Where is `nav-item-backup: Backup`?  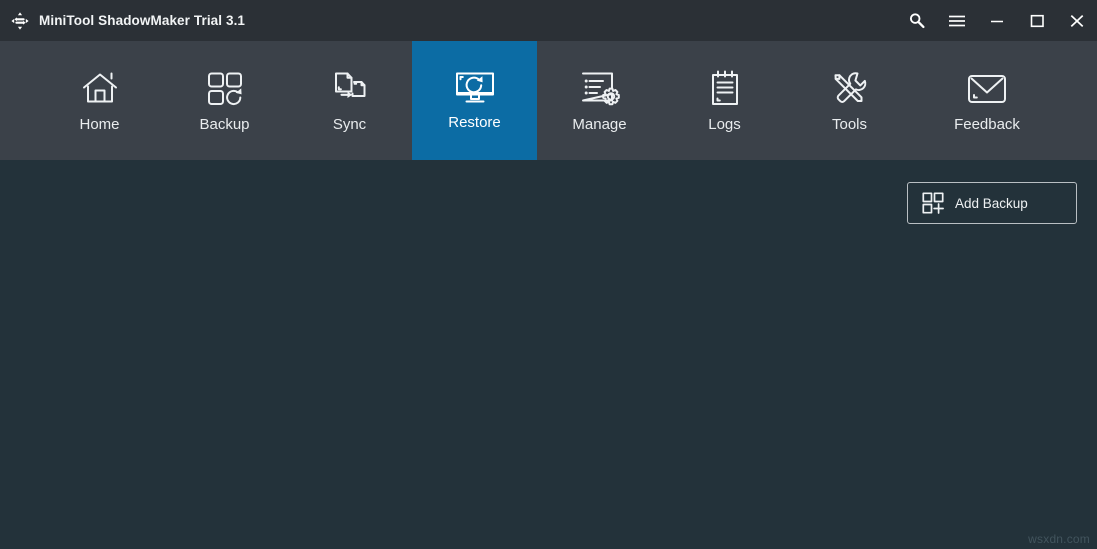 nav-item-backup: Backup is located at coordinates (224, 100).